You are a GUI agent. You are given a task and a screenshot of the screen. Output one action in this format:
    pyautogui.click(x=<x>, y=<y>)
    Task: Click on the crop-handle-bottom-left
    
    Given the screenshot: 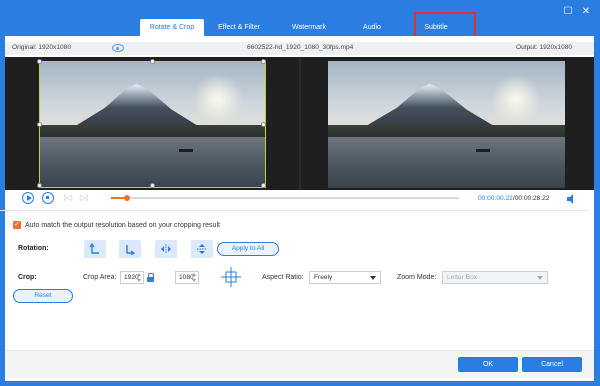 What is the action you would take?
    pyautogui.click(x=39, y=185)
    